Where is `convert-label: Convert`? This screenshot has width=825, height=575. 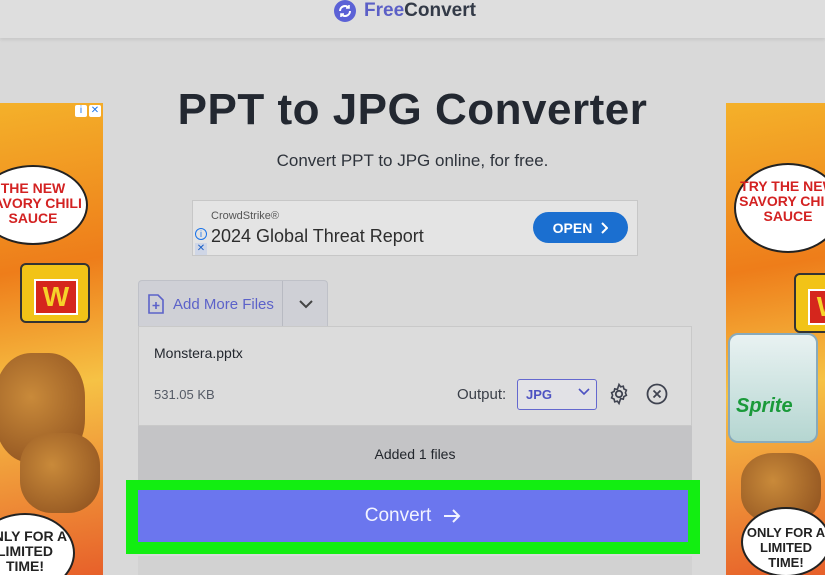
convert-label: Convert is located at coordinates (398, 515).